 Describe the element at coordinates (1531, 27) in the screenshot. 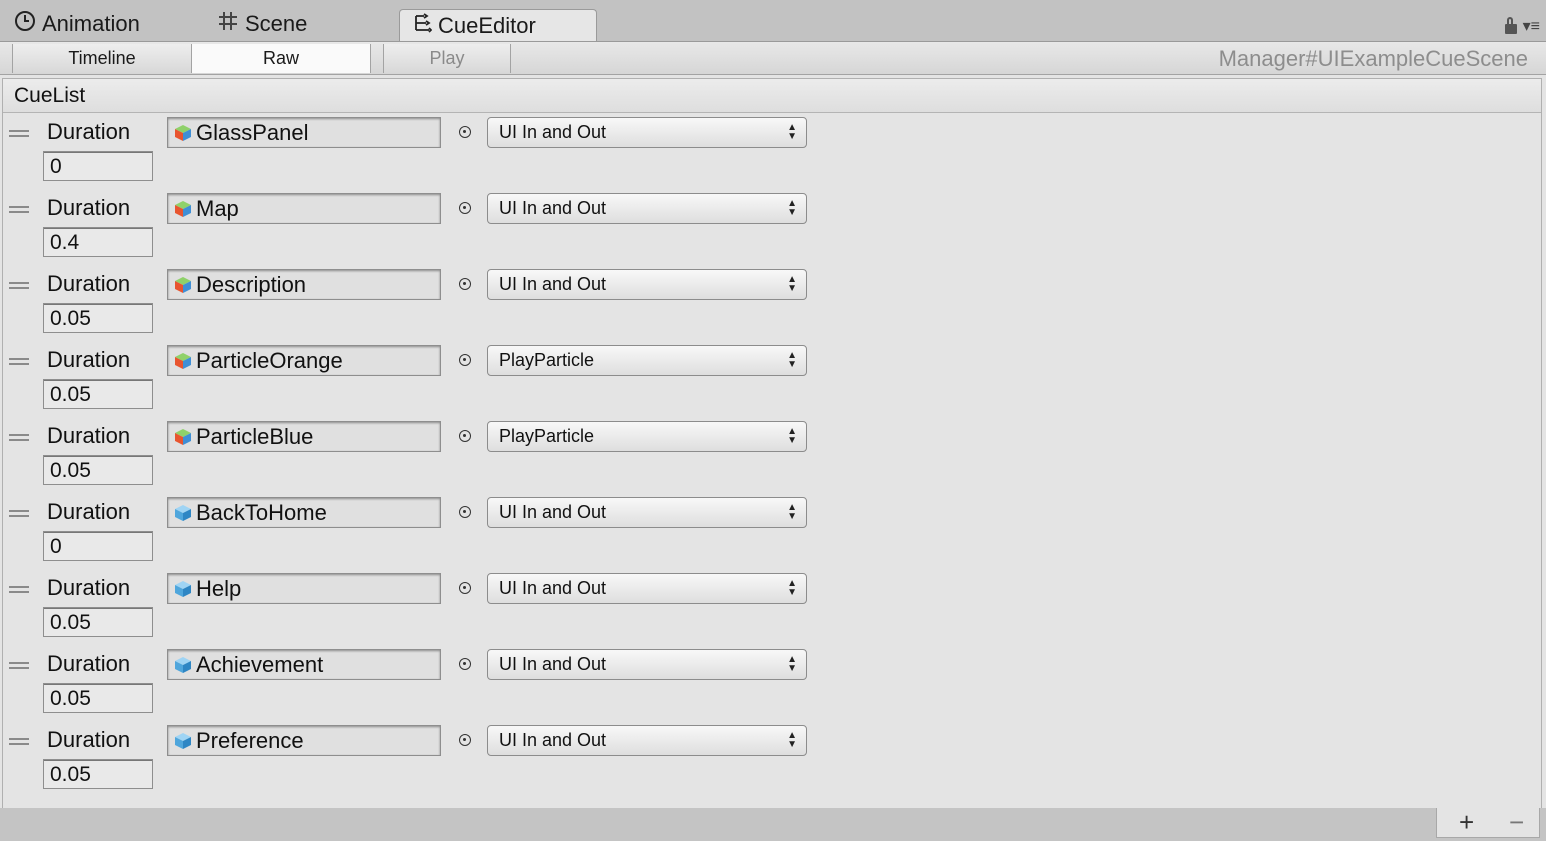

I see `tab-menu-icon: ▾≡` at that location.